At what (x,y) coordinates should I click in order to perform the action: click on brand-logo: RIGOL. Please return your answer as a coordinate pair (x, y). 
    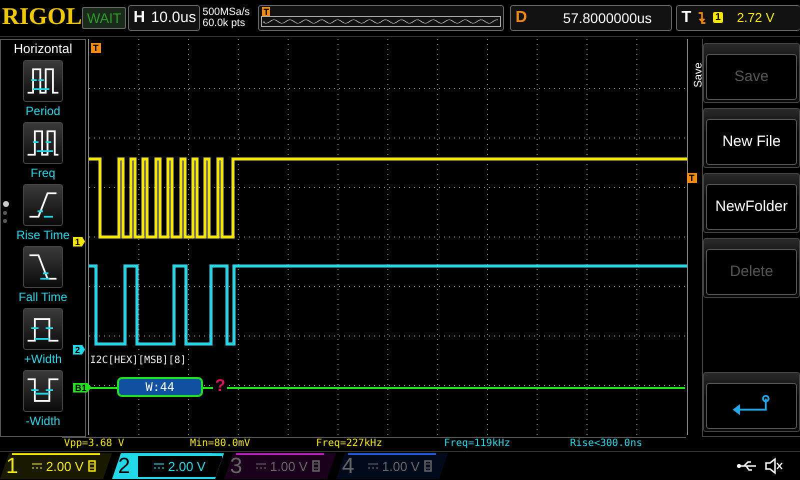
    Looking at the image, I should click on (41, 18).